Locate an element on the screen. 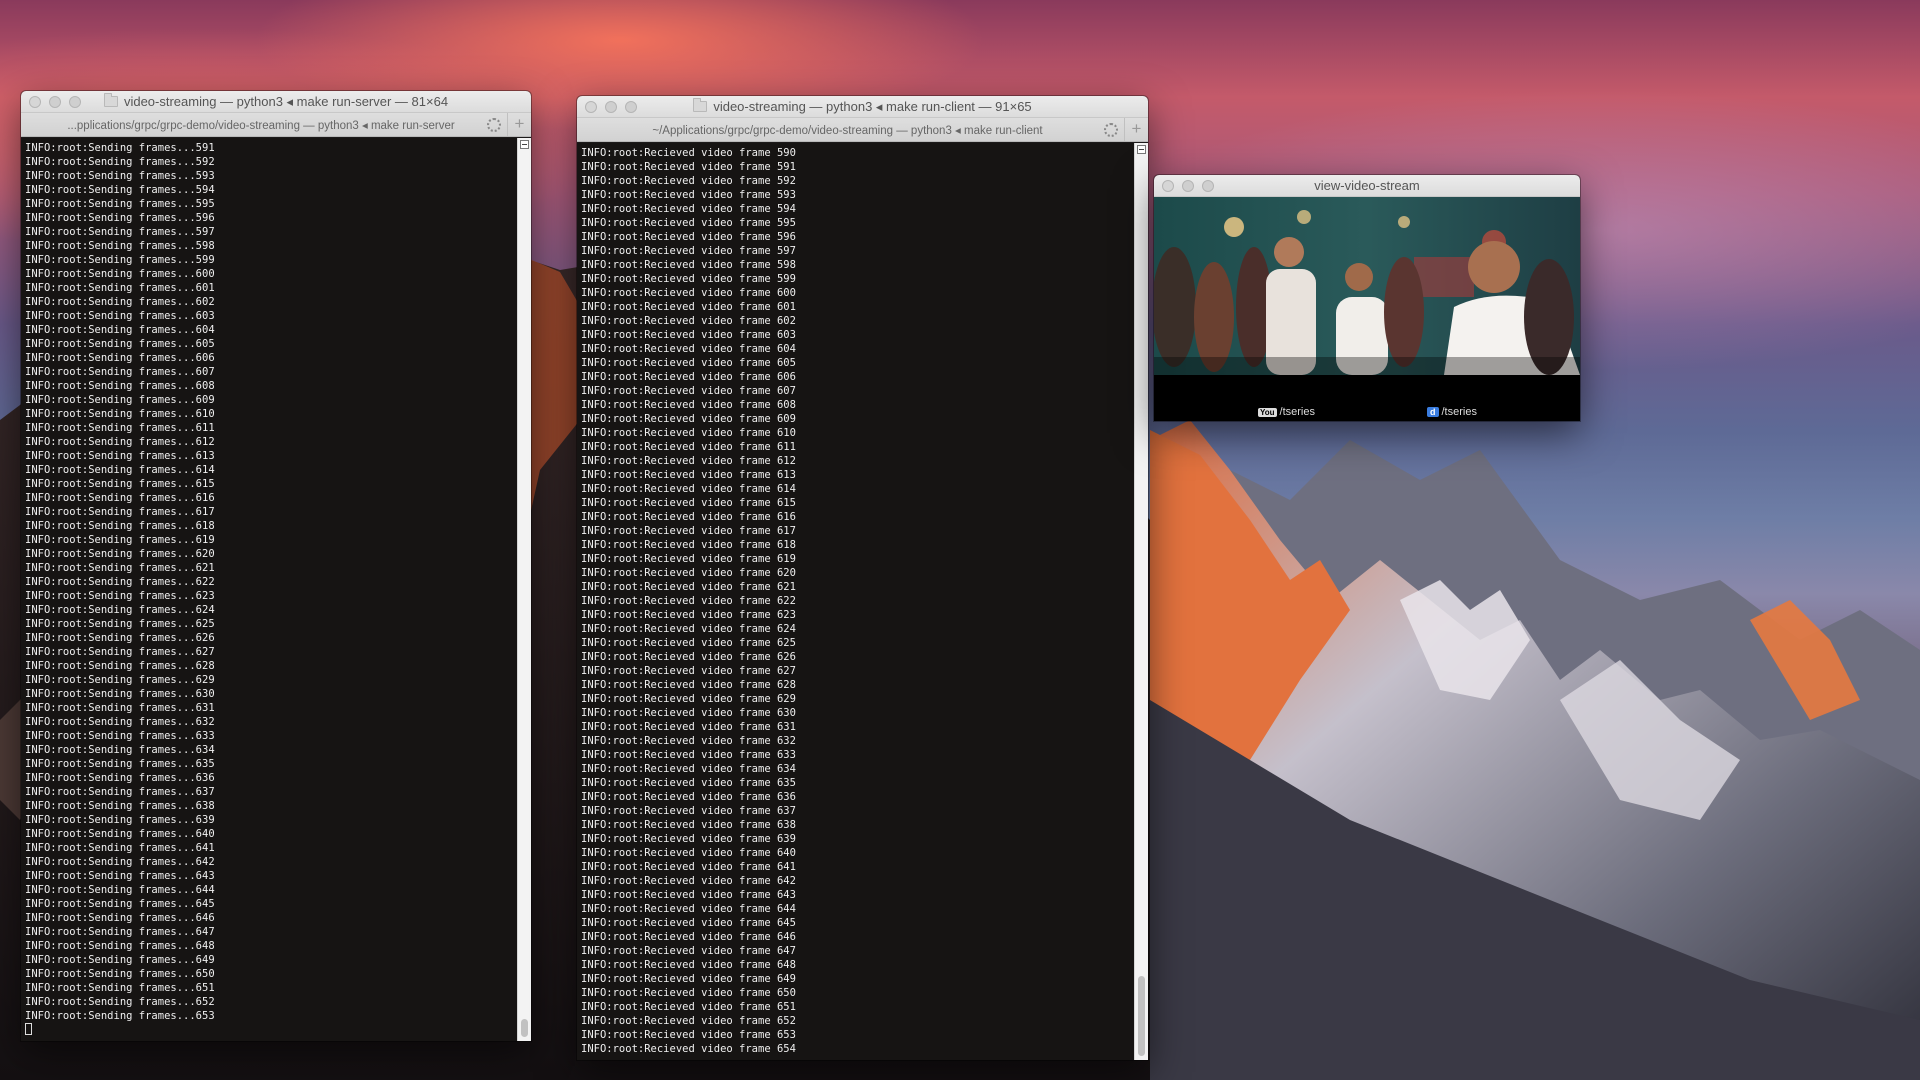 This screenshot has height=1080, width=1920. log-line: INFO:root:Recieved video frame 622 is located at coordinates (688, 601).